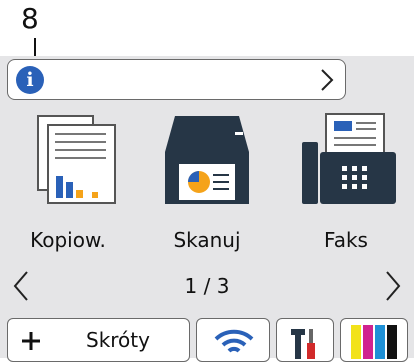  What do you see at coordinates (30, 80) in the screenshot?
I see `info-icon: i` at bounding box center [30, 80].